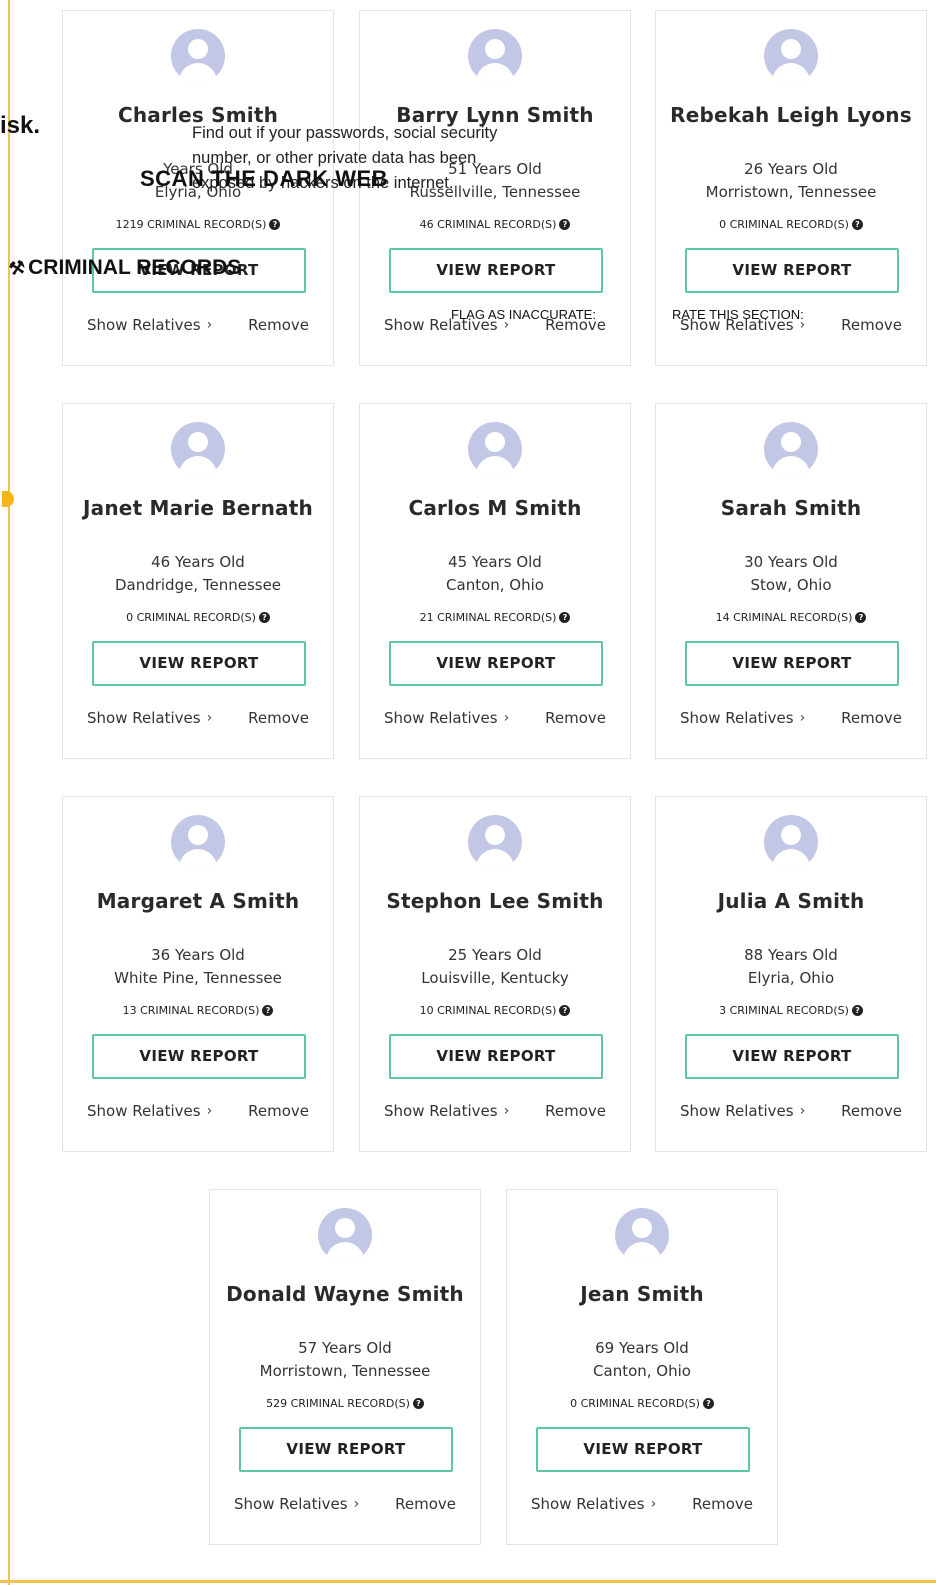 The height and width of the screenshot is (1585, 936). What do you see at coordinates (191, 1010) in the screenshot?
I see `records-text: 13 CRIMINAL RECORD(S)` at bounding box center [191, 1010].